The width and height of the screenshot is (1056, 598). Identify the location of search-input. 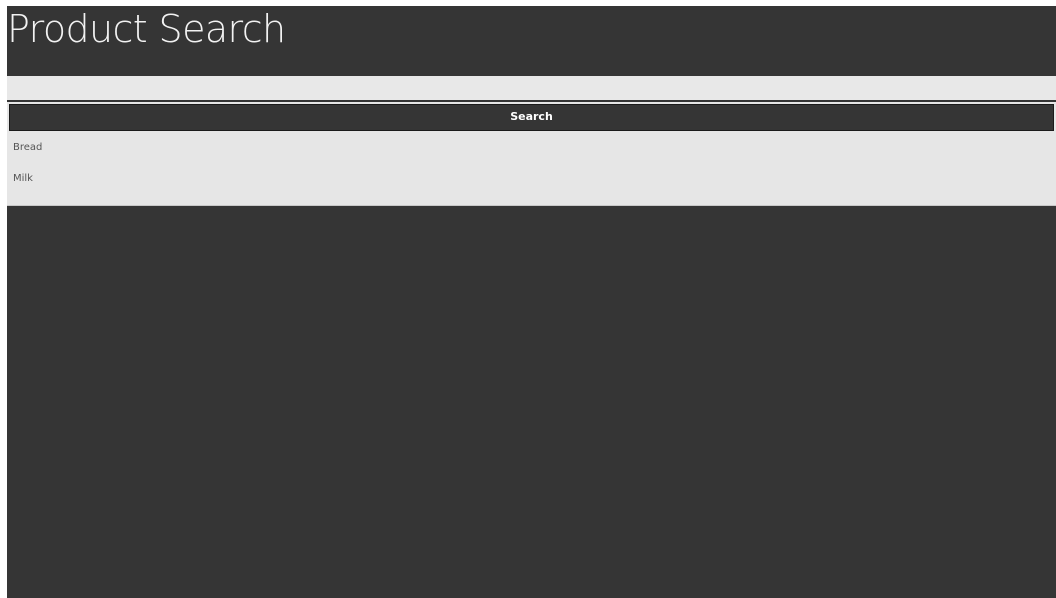
(531, 88).